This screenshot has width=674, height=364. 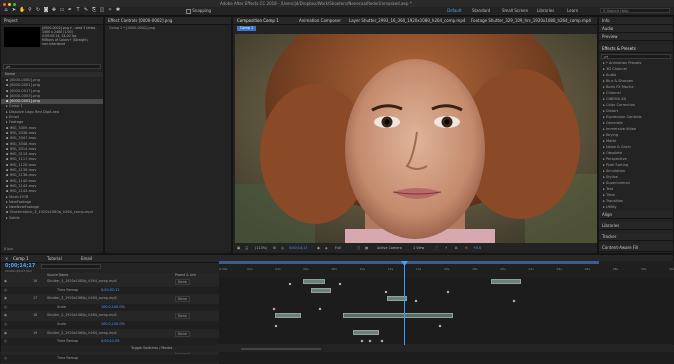 What do you see at coordinates (86, 258) in the screenshot?
I see `tab-email: Email` at bounding box center [86, 258].